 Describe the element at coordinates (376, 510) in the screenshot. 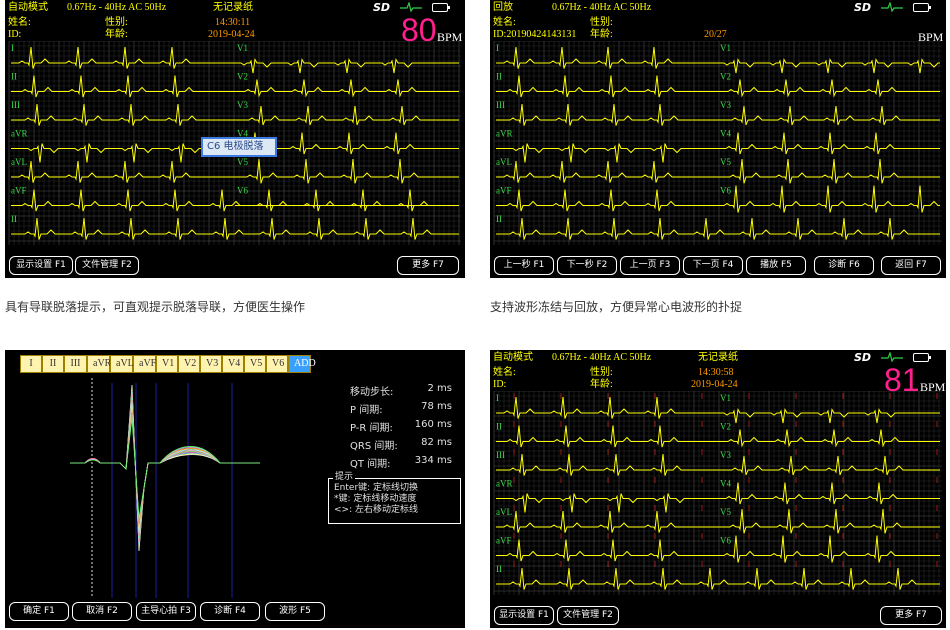

I see `hint-line: <>: 左右移动定标线` at that location.